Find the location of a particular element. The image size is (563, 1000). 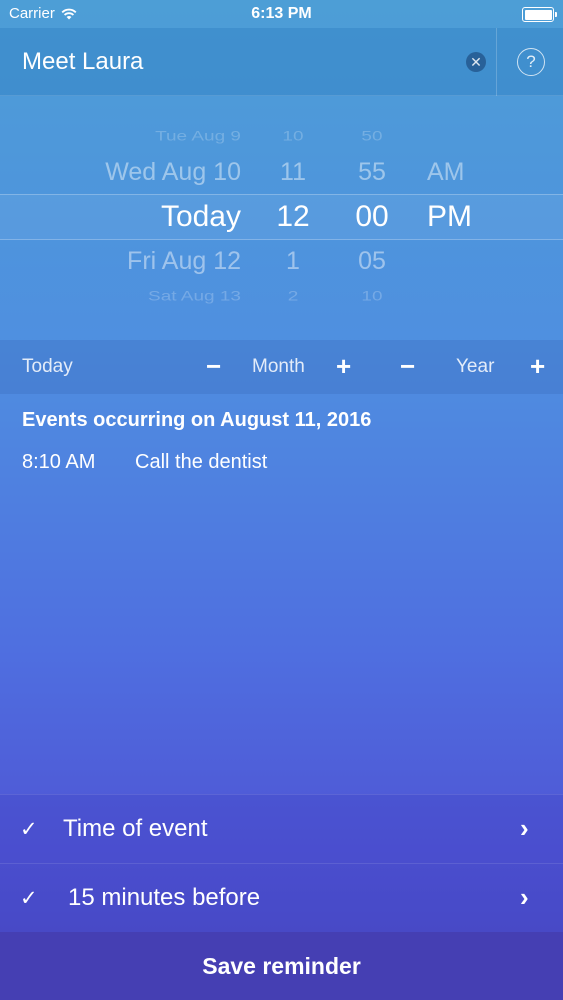

event-time: 8:10 AM is located at coordinates (59, 462).